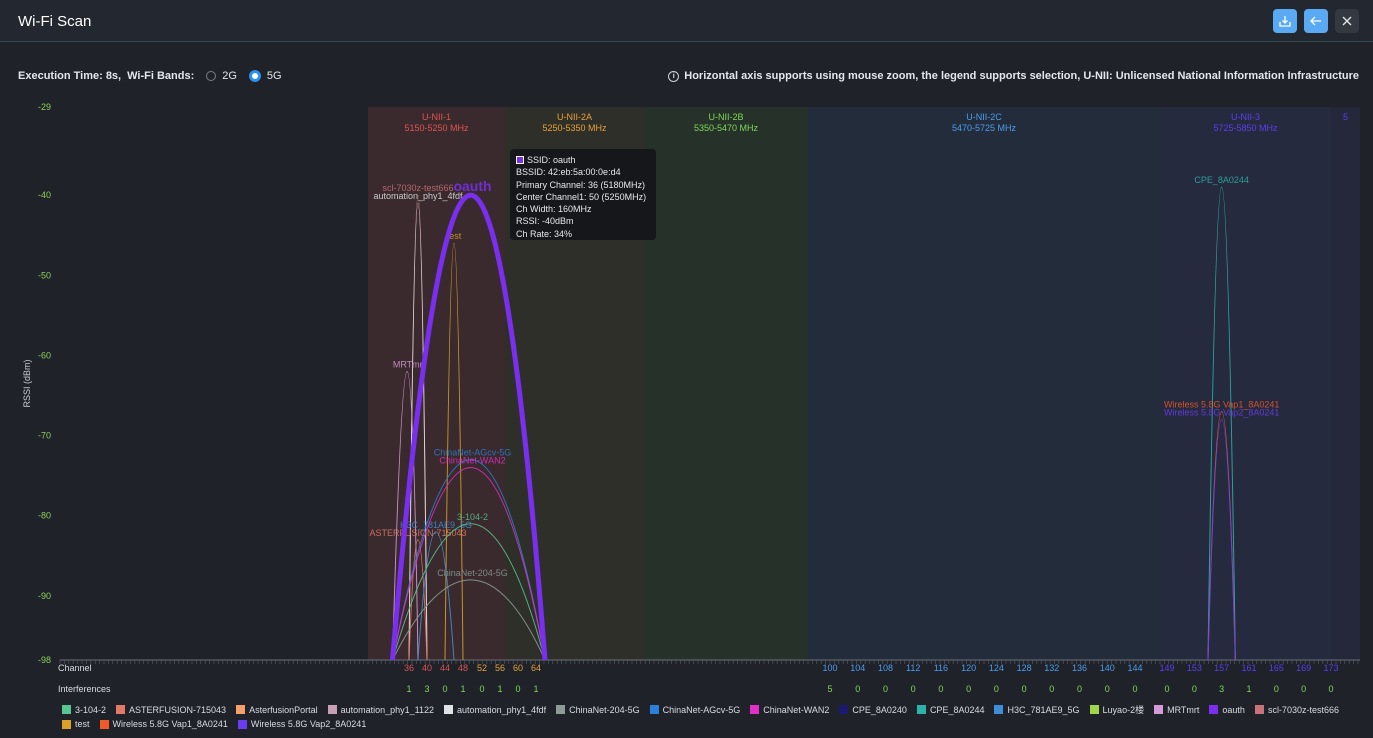 The width and height of the screenshot is (1373, 738). Describe the element at coordinates (1296, 709) in the screenshot. I see `legend-item: scl-7030z-test666` at that location.